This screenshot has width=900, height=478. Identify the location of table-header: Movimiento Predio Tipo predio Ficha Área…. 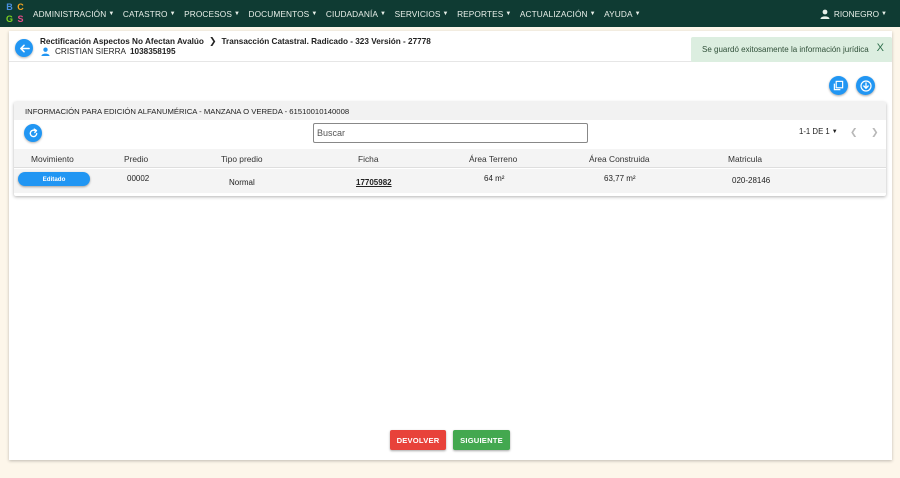
(450, 158).